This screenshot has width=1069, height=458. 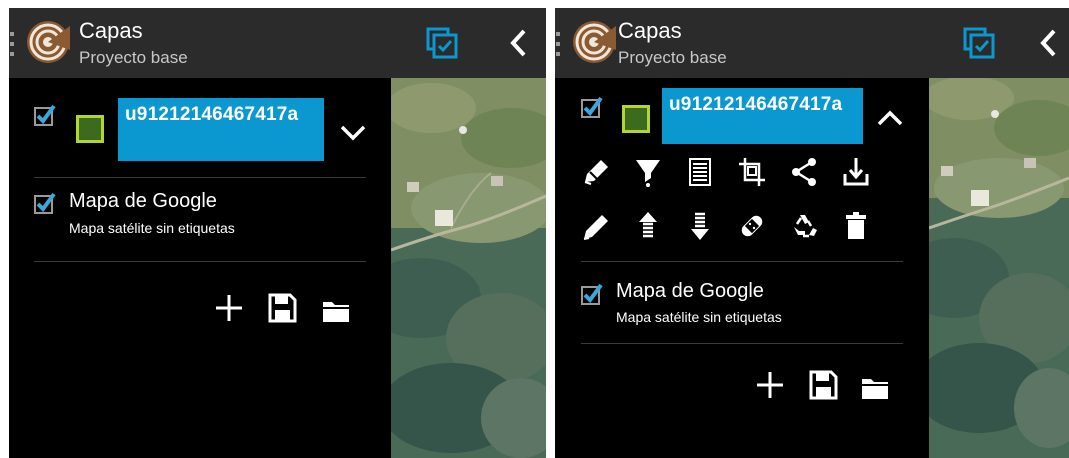 I want to click on crop-extent-icon, so click(x=752, y=172).